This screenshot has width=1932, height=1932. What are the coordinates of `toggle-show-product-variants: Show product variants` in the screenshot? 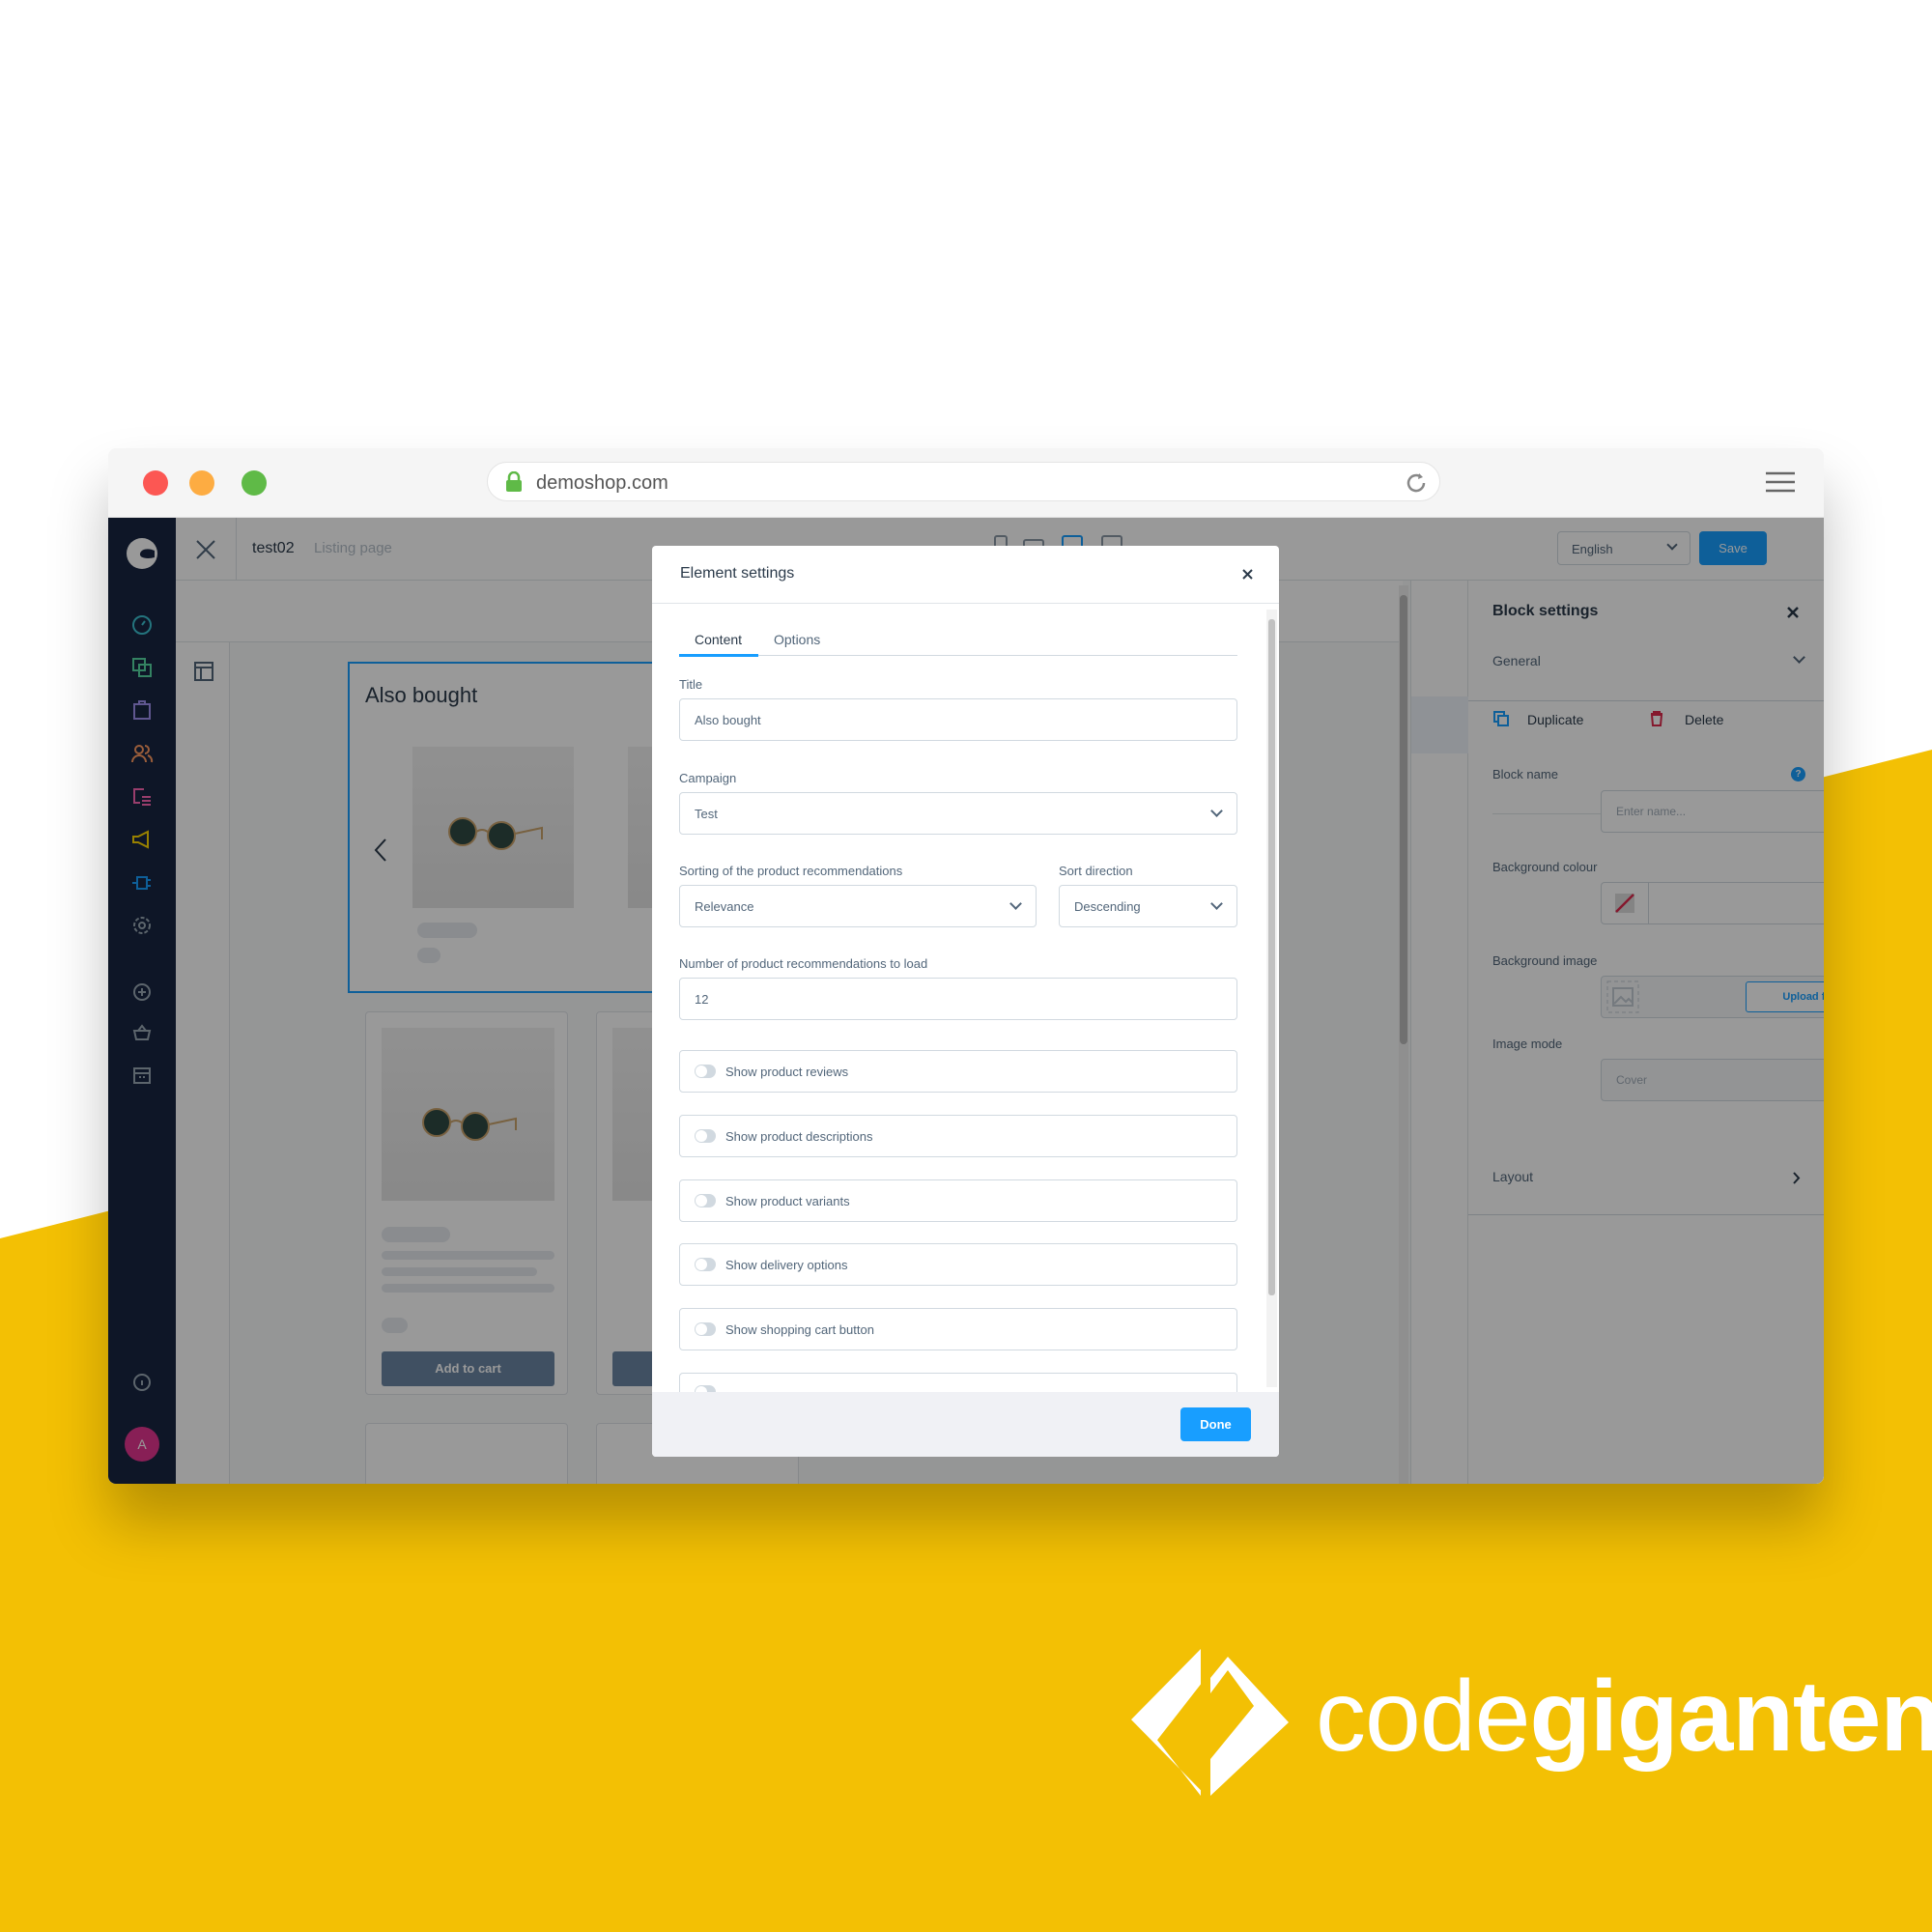 It's located at (958, 1200).